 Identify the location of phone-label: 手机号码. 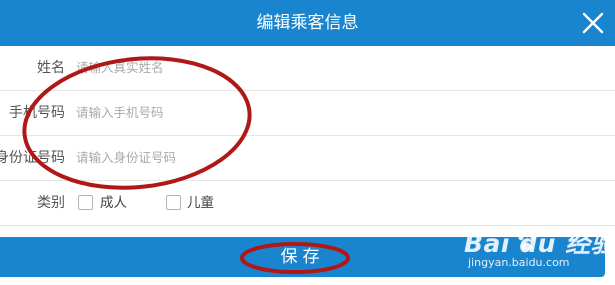
(37, 113).